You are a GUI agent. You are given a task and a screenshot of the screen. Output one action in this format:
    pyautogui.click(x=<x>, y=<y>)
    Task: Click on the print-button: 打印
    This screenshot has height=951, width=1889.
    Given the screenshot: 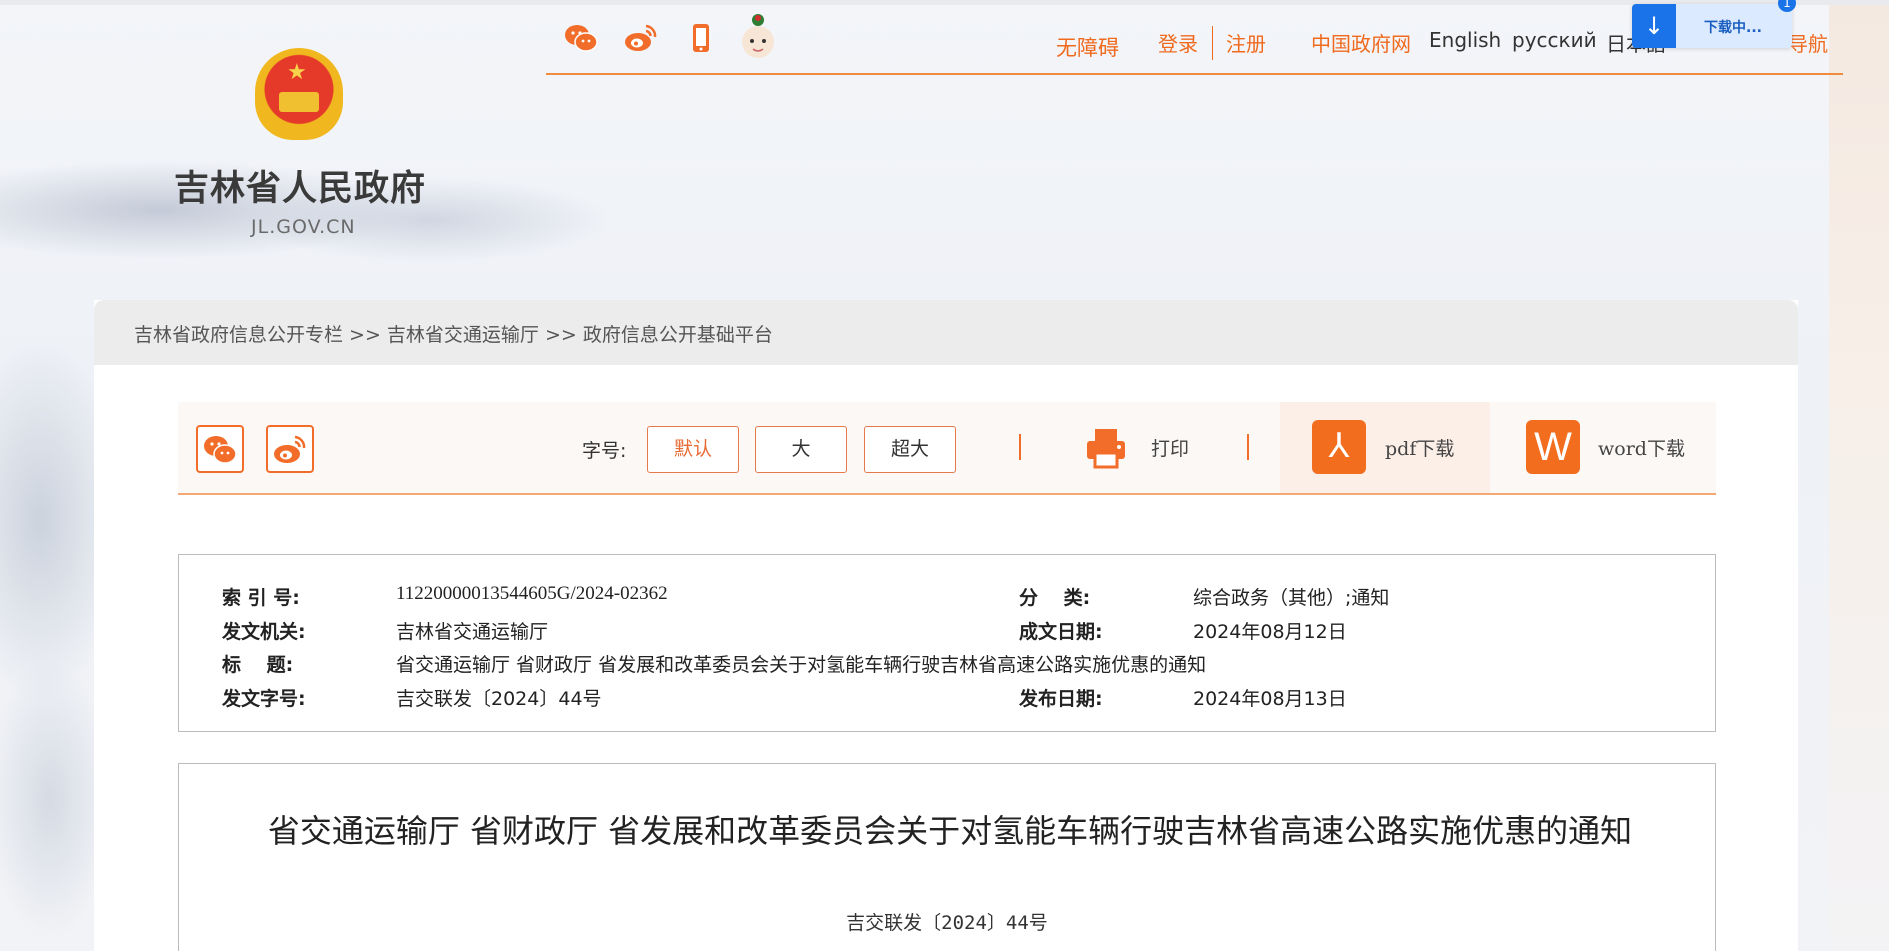 What is the action you would take?
    pyautogui.click(x=1170, y=447)
    